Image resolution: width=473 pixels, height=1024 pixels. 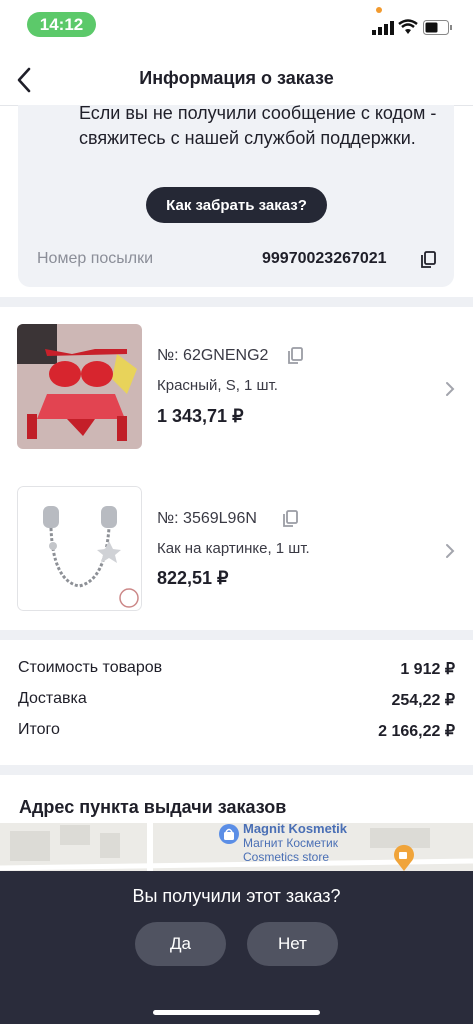 I want to click on shopping-bag-pin-icon, so click(x=229, y=834).